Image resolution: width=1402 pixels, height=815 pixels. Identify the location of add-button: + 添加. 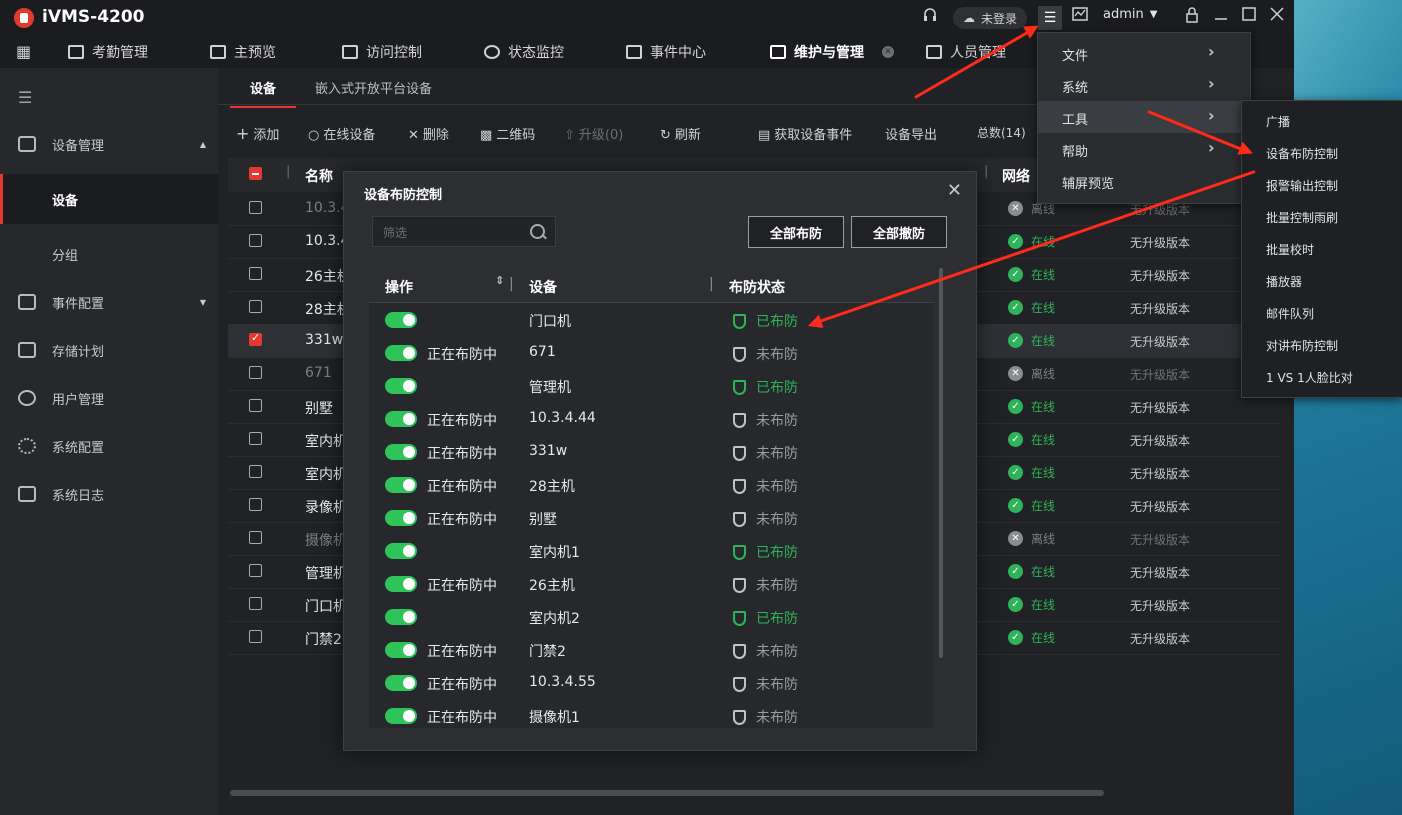
(257, 133).